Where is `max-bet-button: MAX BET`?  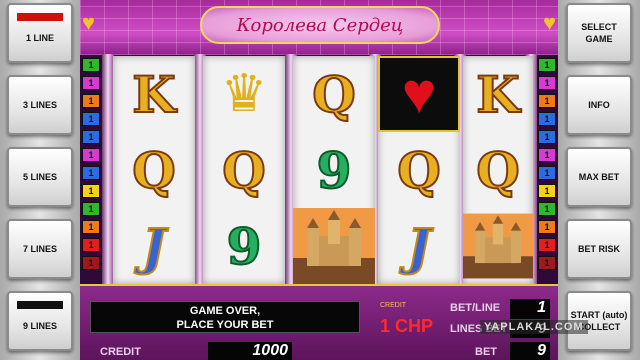
max-bet-button: MAX BET is located at coordinates (599, 177).